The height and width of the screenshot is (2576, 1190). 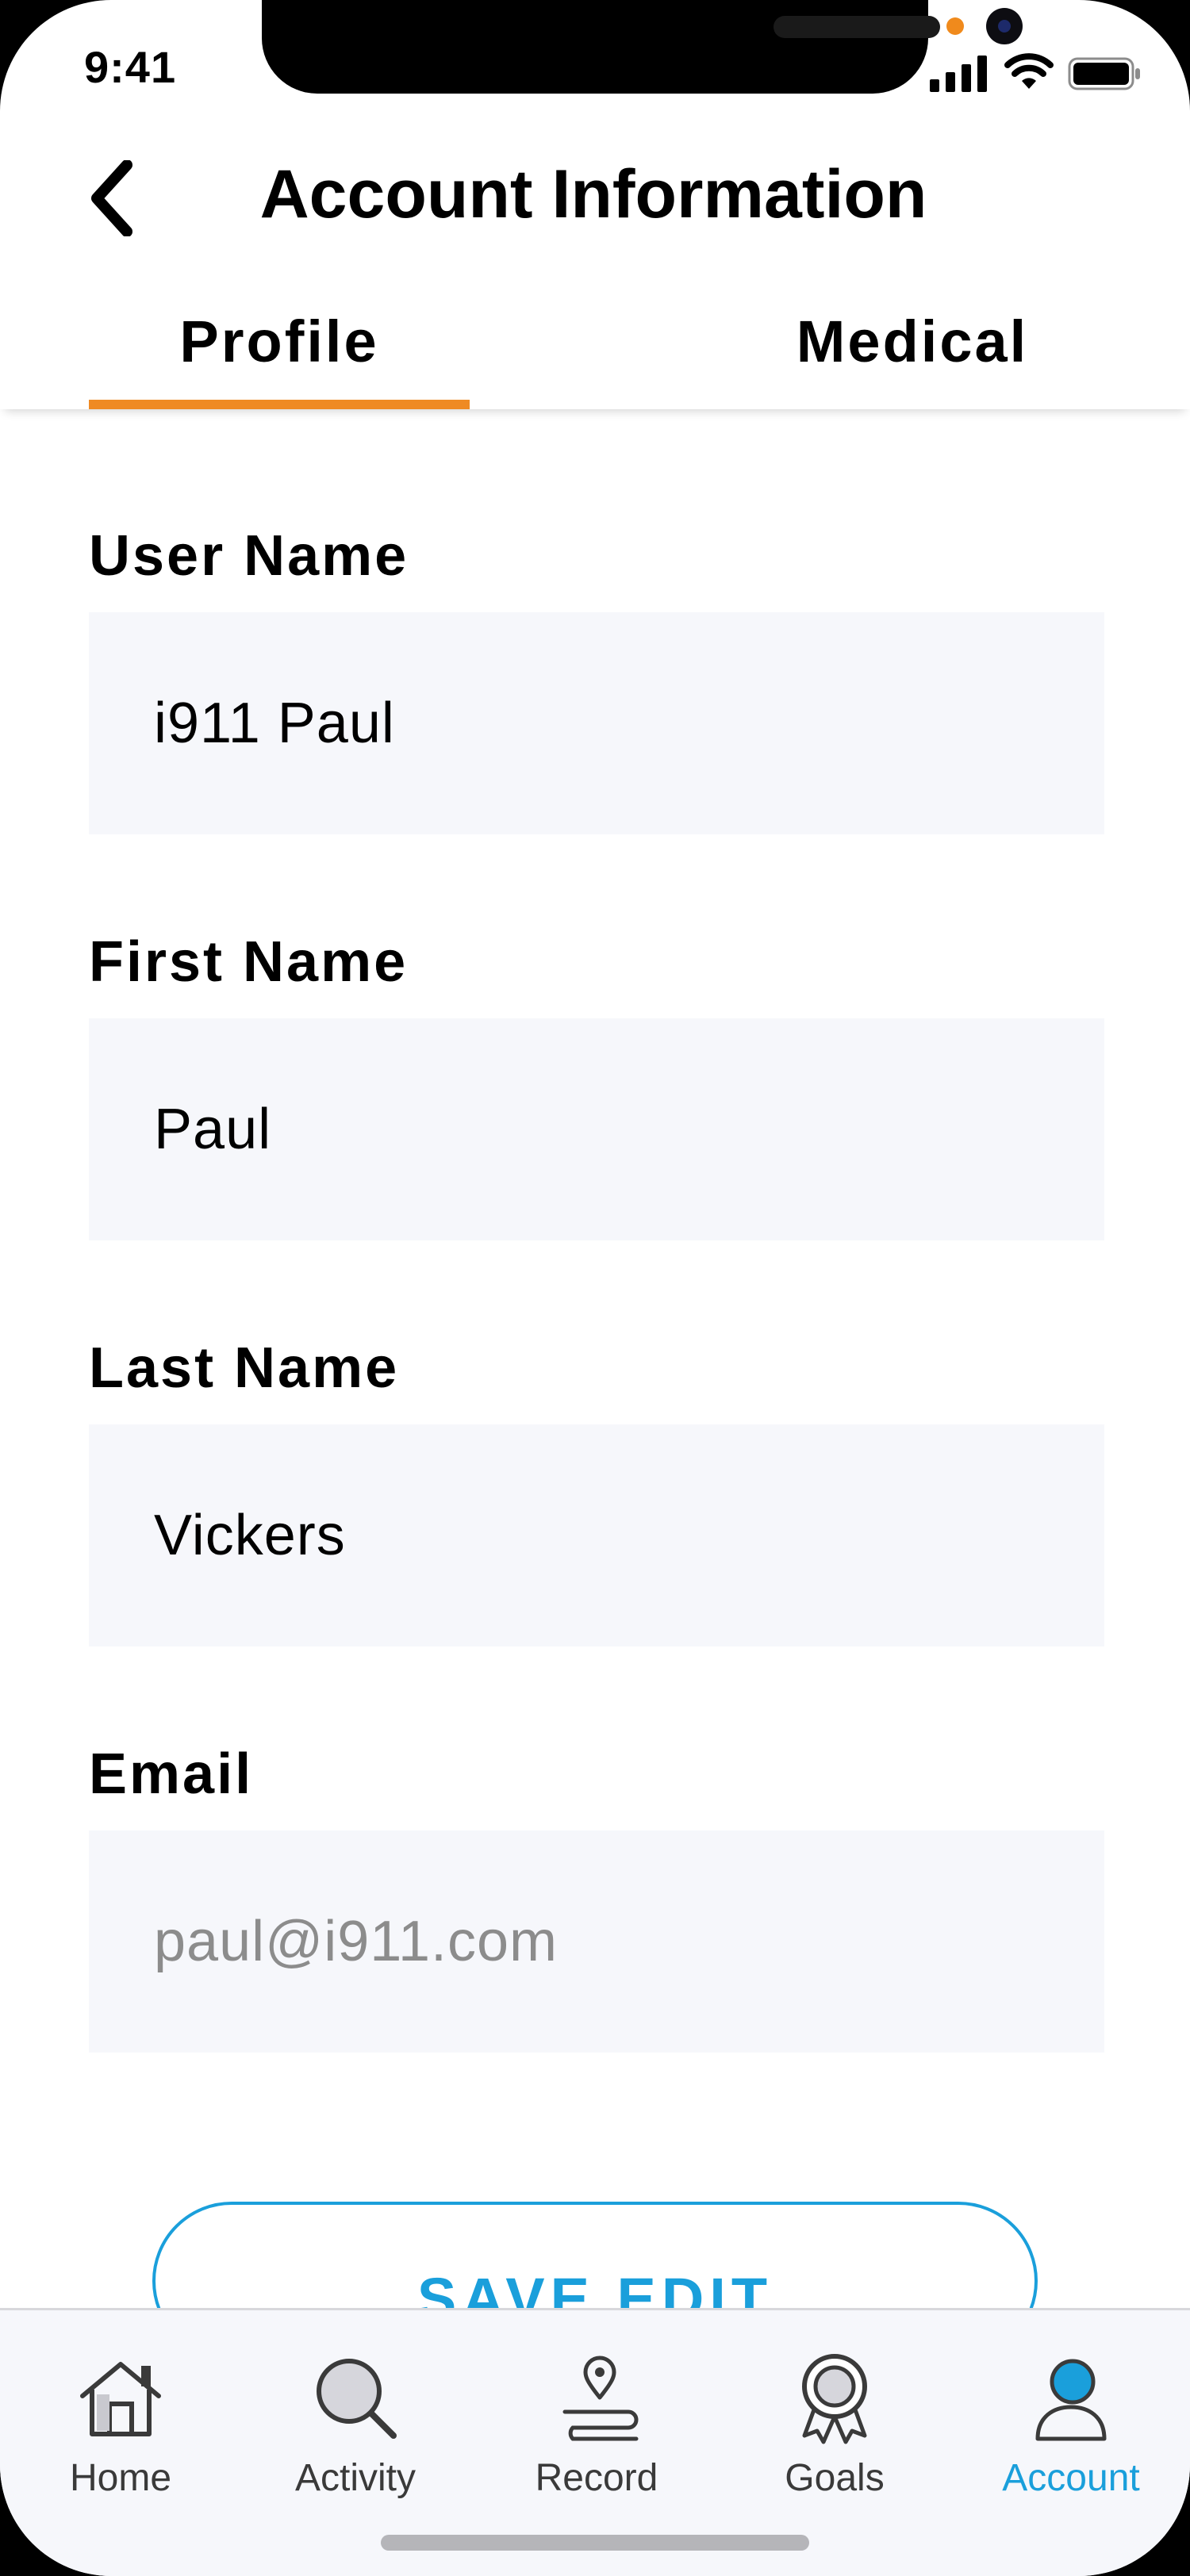 What do you see at coordinates (596, 1535) in the screenshot?
I see `last-name-field: Vickers` at bounding box center [596, 1535].